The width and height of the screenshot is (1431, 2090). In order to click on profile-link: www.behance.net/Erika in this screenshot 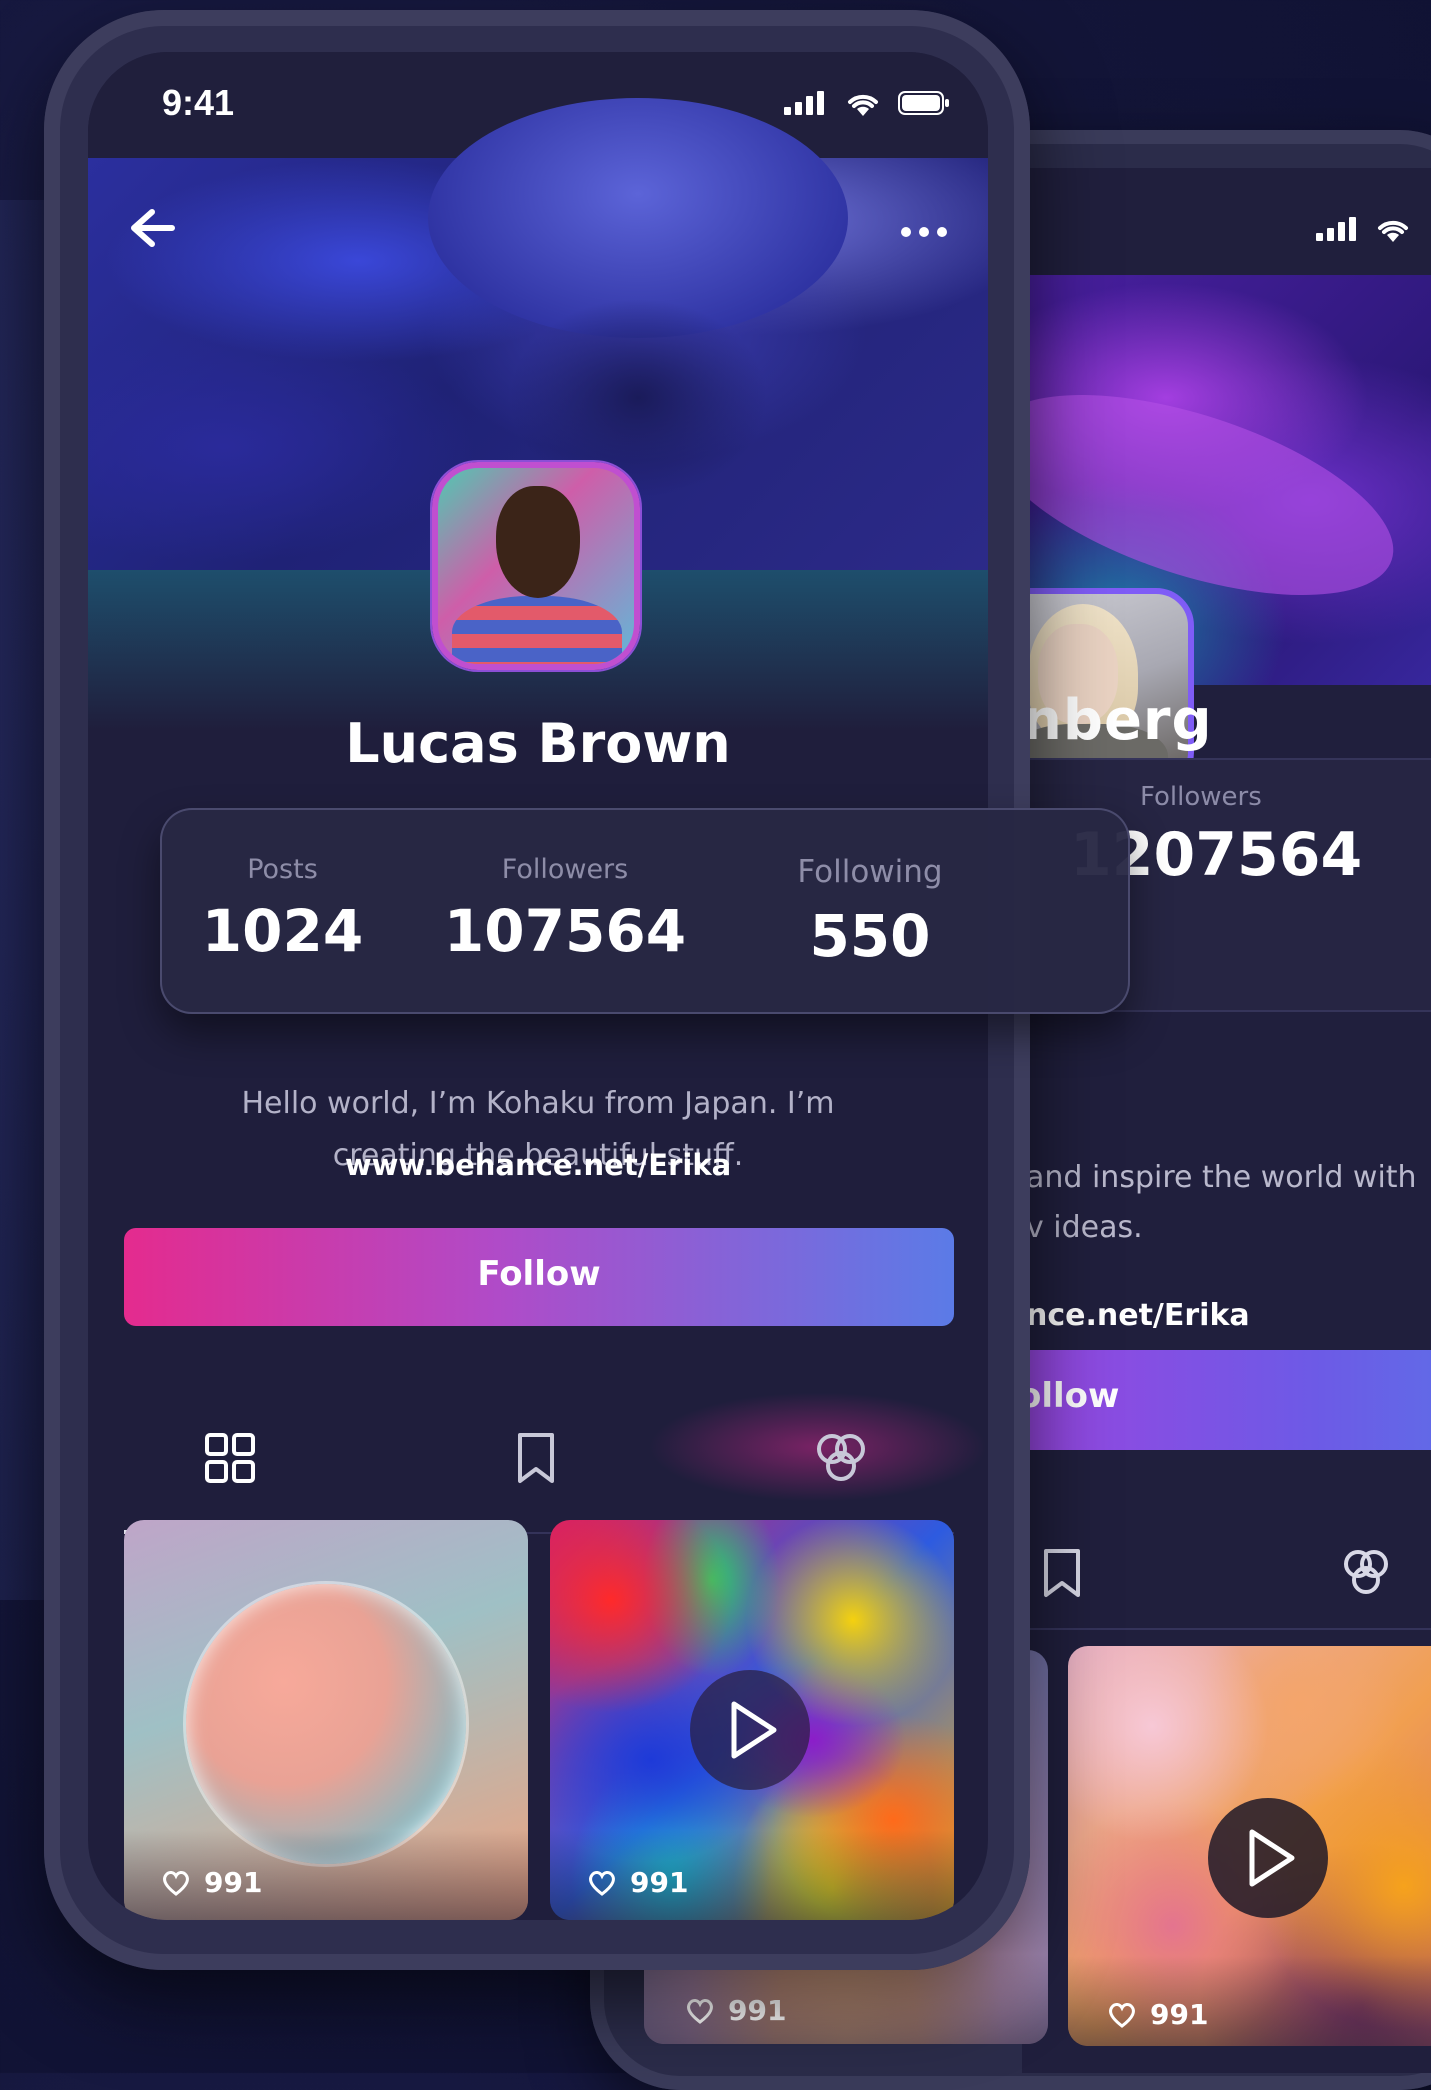, I will do `click(538, 1165)`.